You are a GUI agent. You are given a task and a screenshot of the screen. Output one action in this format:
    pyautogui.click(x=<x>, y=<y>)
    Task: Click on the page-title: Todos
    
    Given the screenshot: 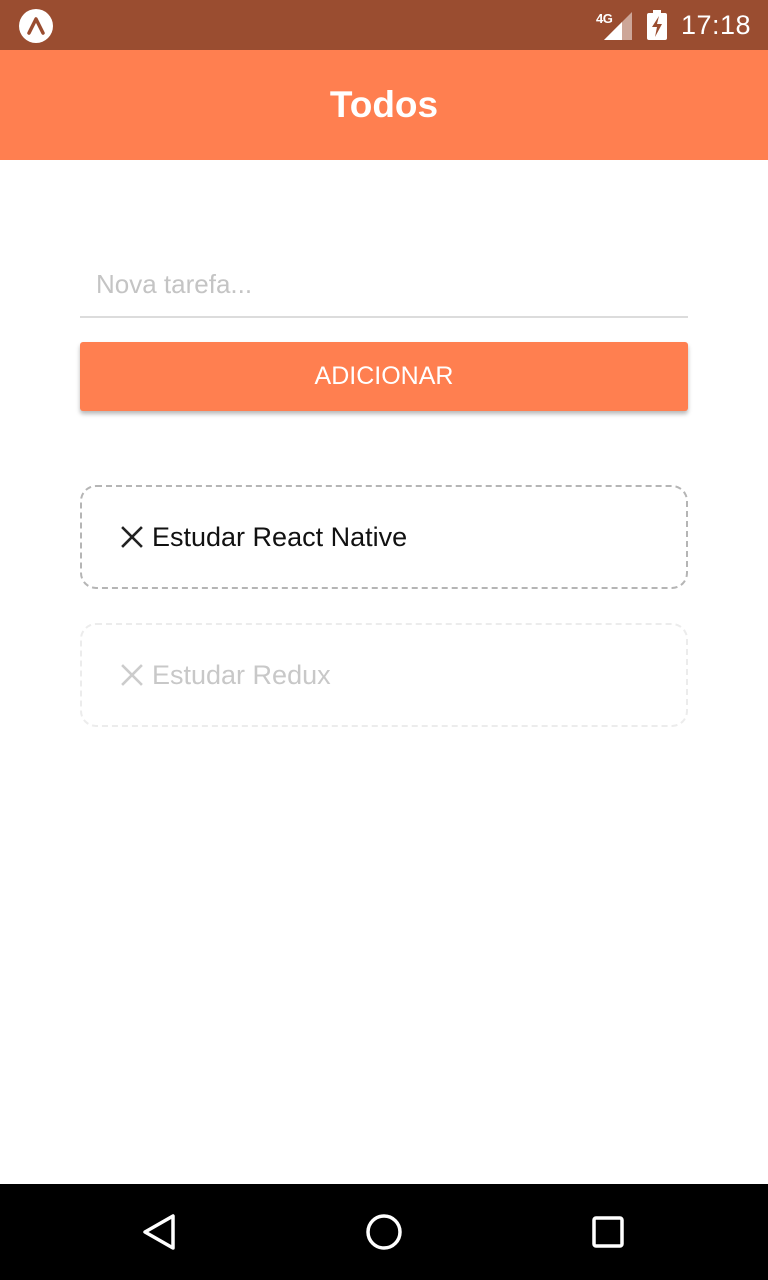 What is the action you would take?
    pyautogui.click(x=384, y=104)
    